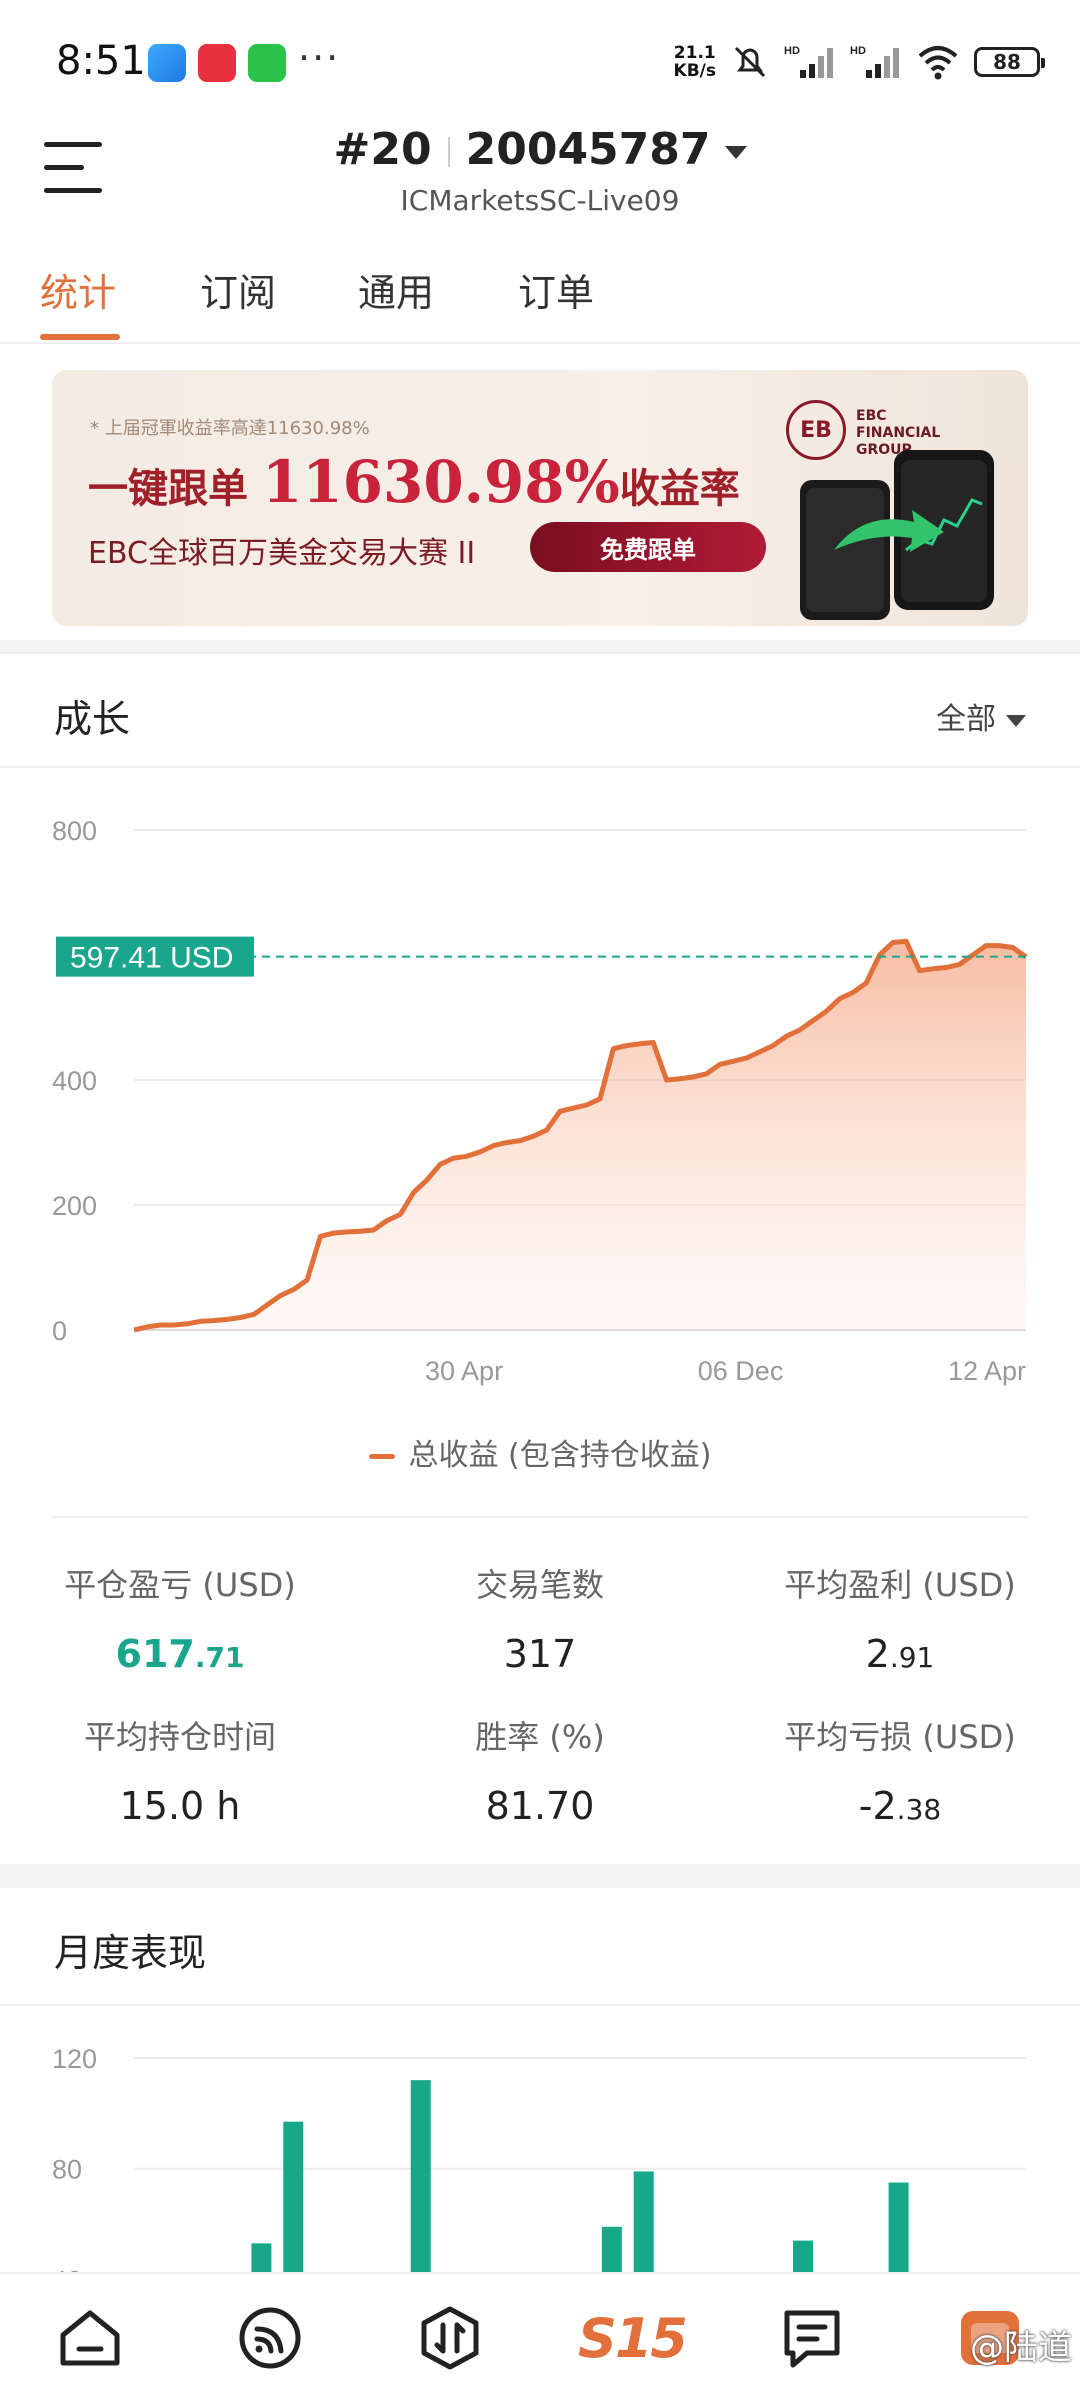  Describe the element at coordinates (741, 1371) in the screenshot. I see `x-tick-label: 06 Dec` at that location.